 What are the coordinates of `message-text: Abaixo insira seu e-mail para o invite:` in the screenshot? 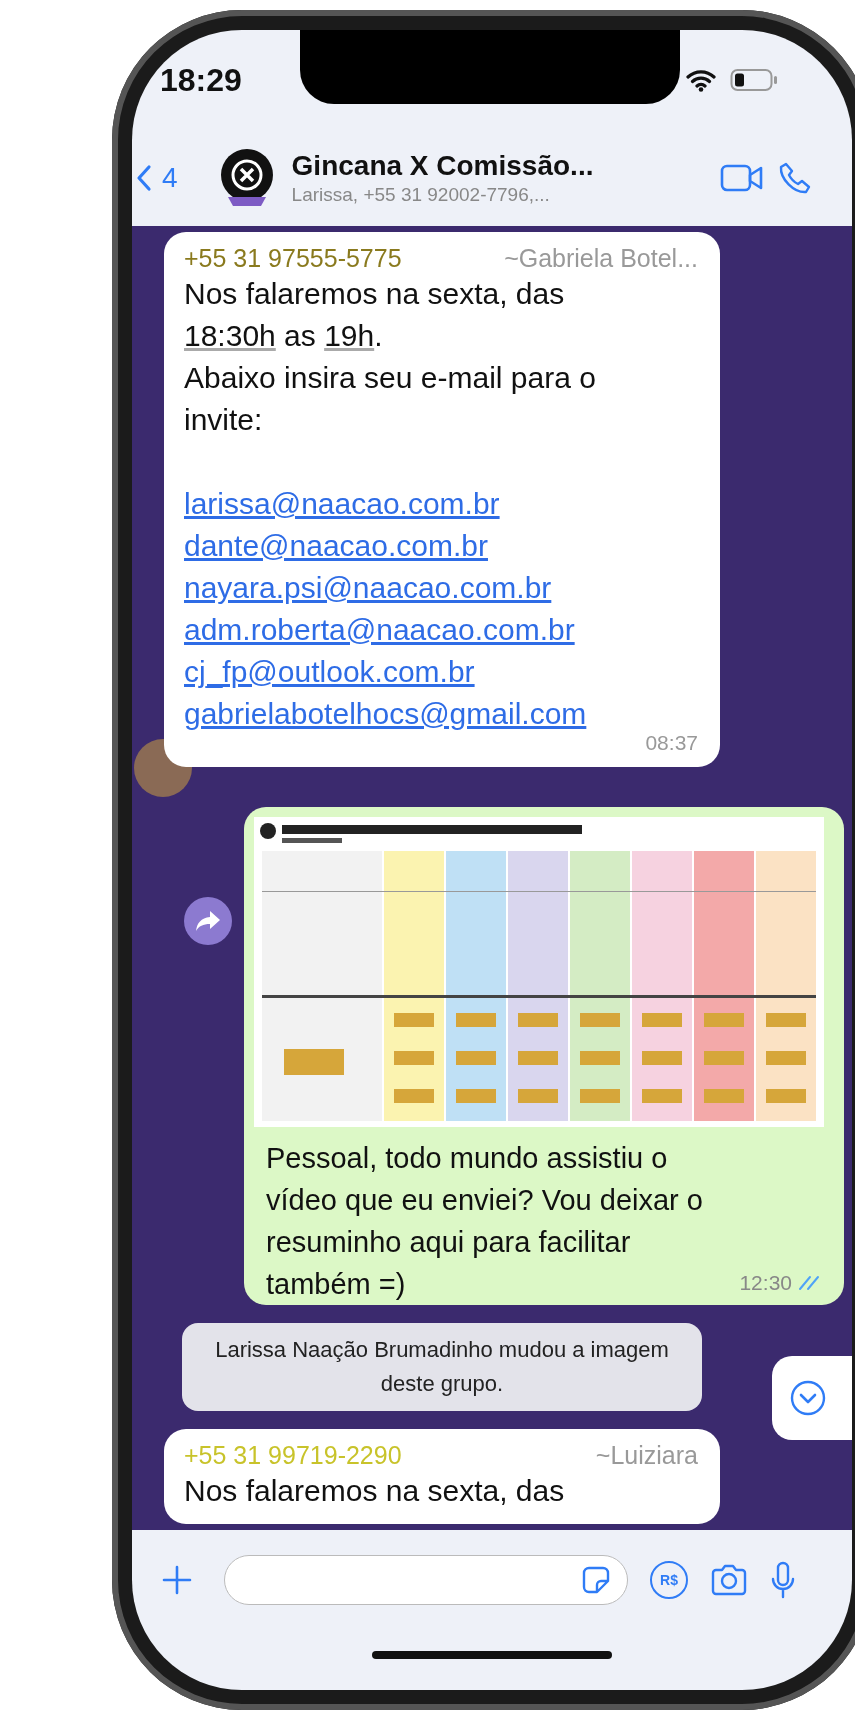 It's located at (390, 399).